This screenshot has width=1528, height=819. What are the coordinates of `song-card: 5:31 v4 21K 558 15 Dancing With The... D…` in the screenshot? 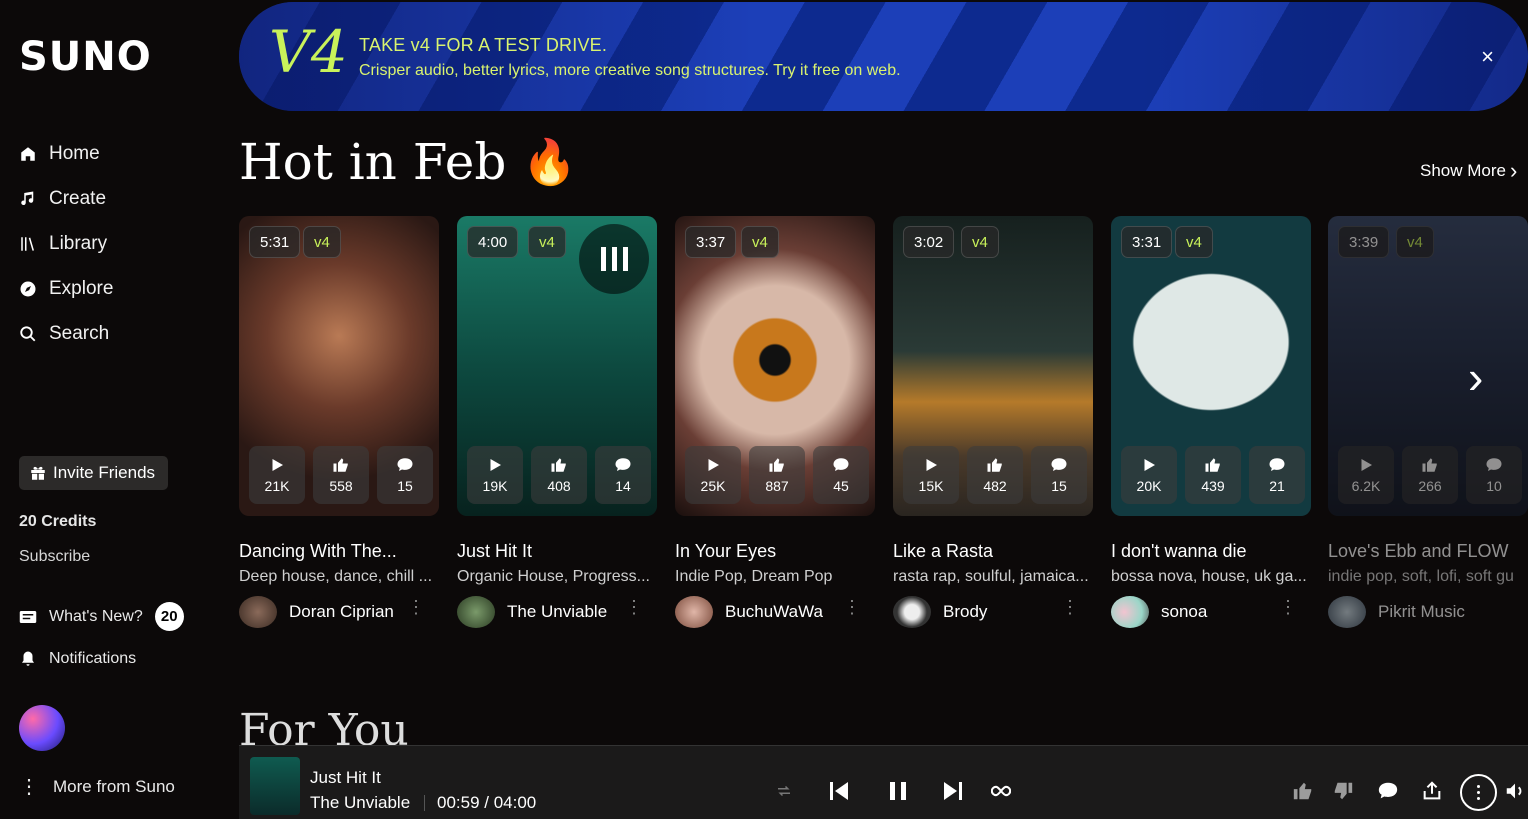 It's located at (339, 422).